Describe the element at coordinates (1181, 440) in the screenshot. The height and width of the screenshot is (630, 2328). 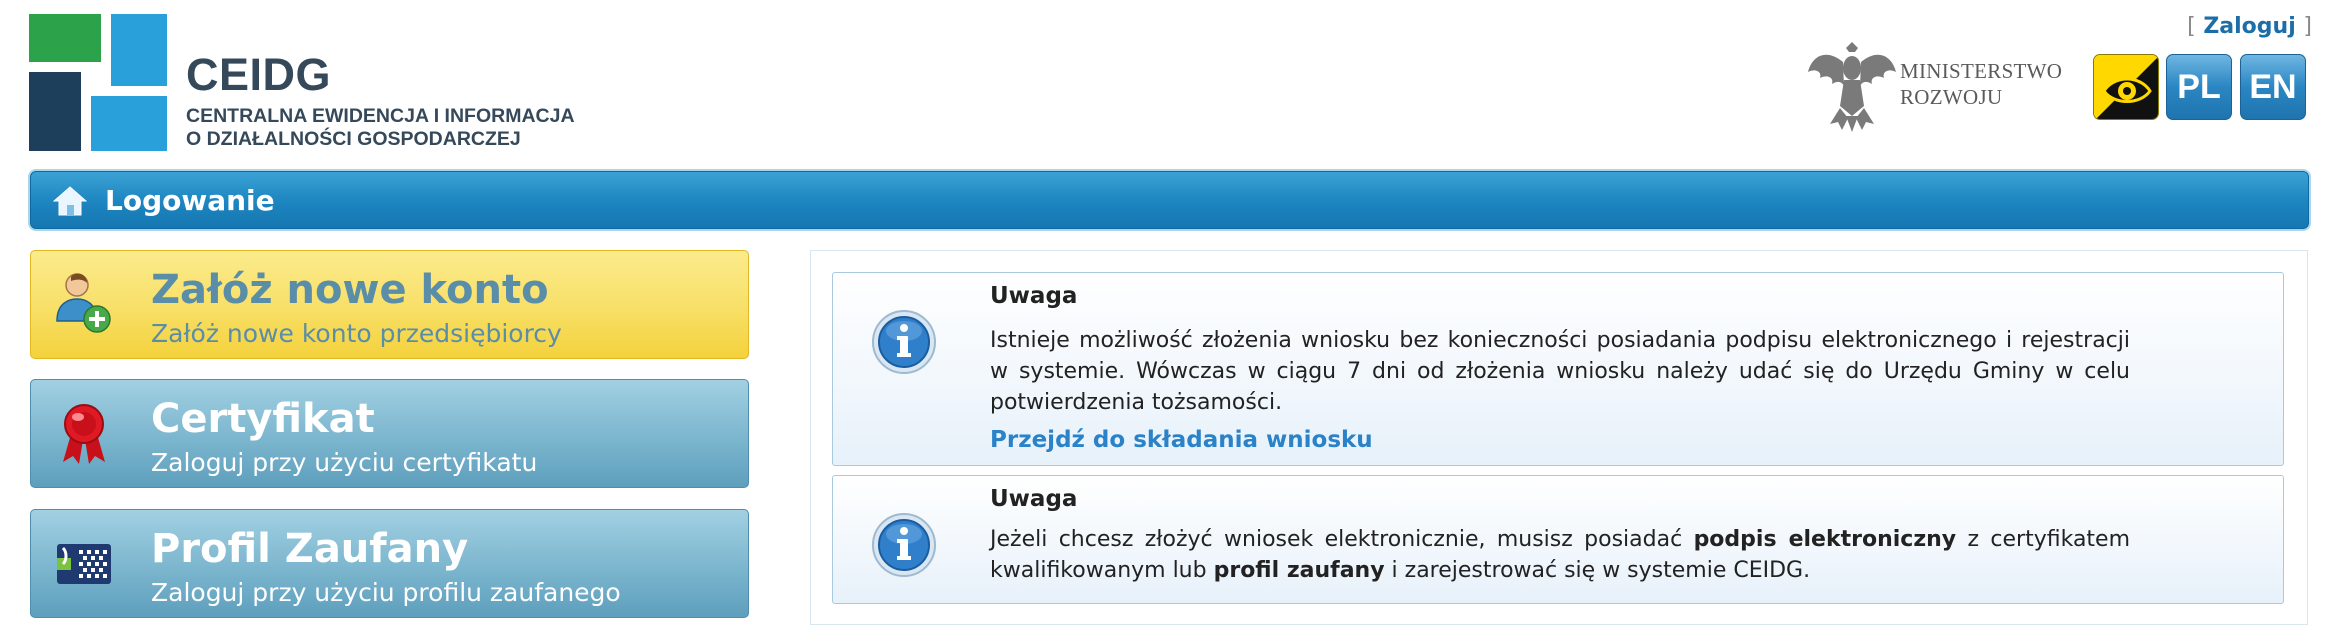
I see `submit-application-link: Przejdź do składania wniosku` at that location.